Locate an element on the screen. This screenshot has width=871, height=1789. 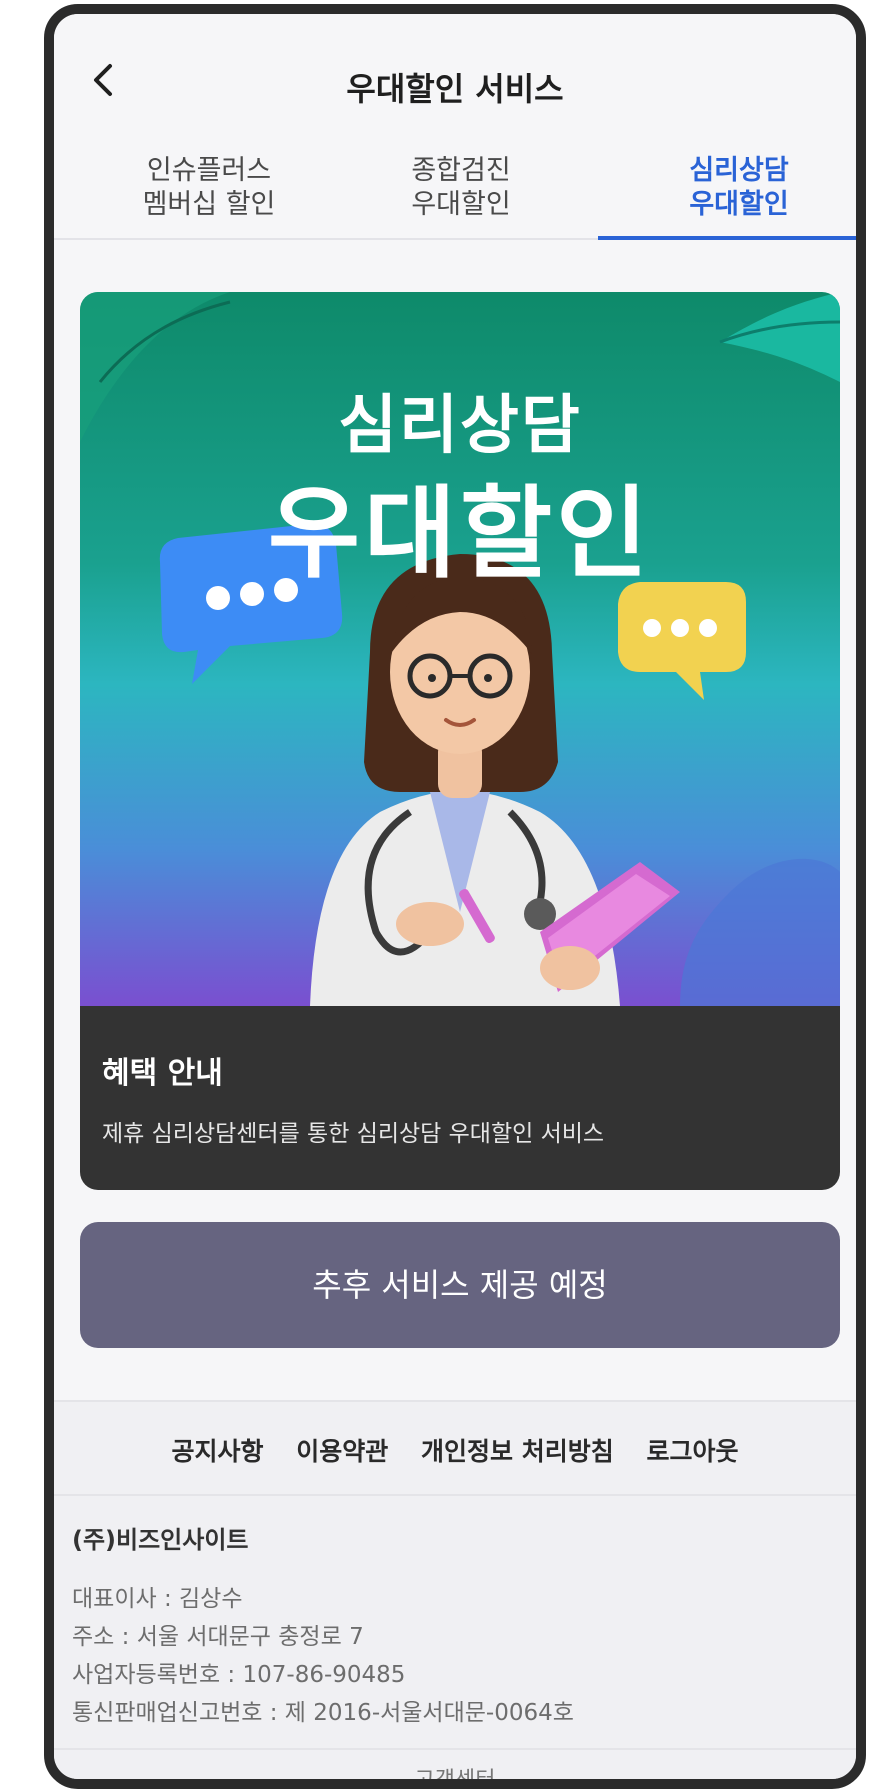
benefit-title: 혜택 안내 is located at coordinates (162, 1073).